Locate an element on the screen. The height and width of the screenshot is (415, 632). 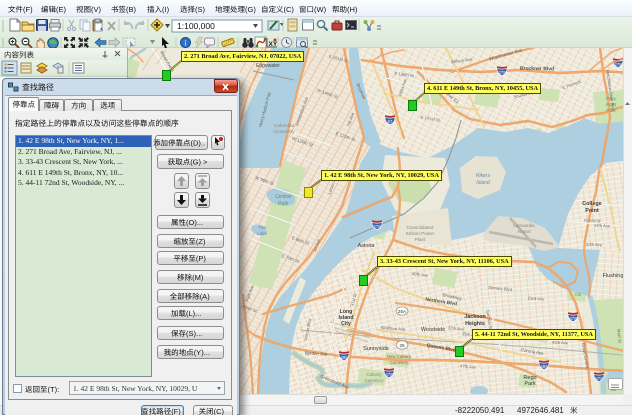
svg-text: (P) is located at coordinates (201, 258).